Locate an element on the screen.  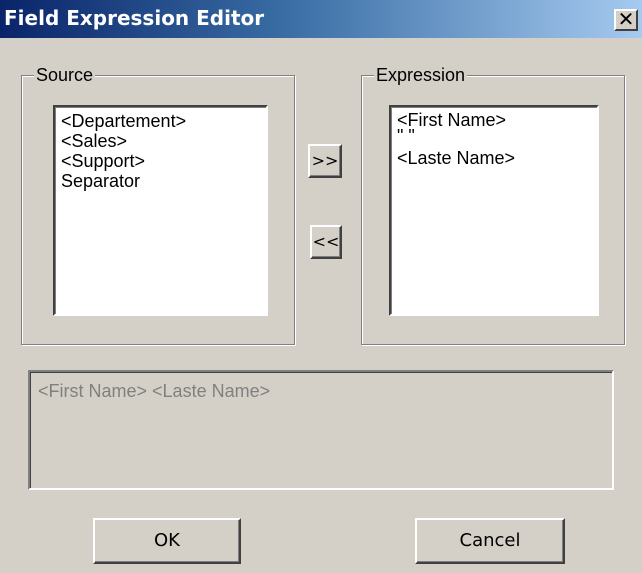
close-button: ✕ is located at coordinates (626, 20).